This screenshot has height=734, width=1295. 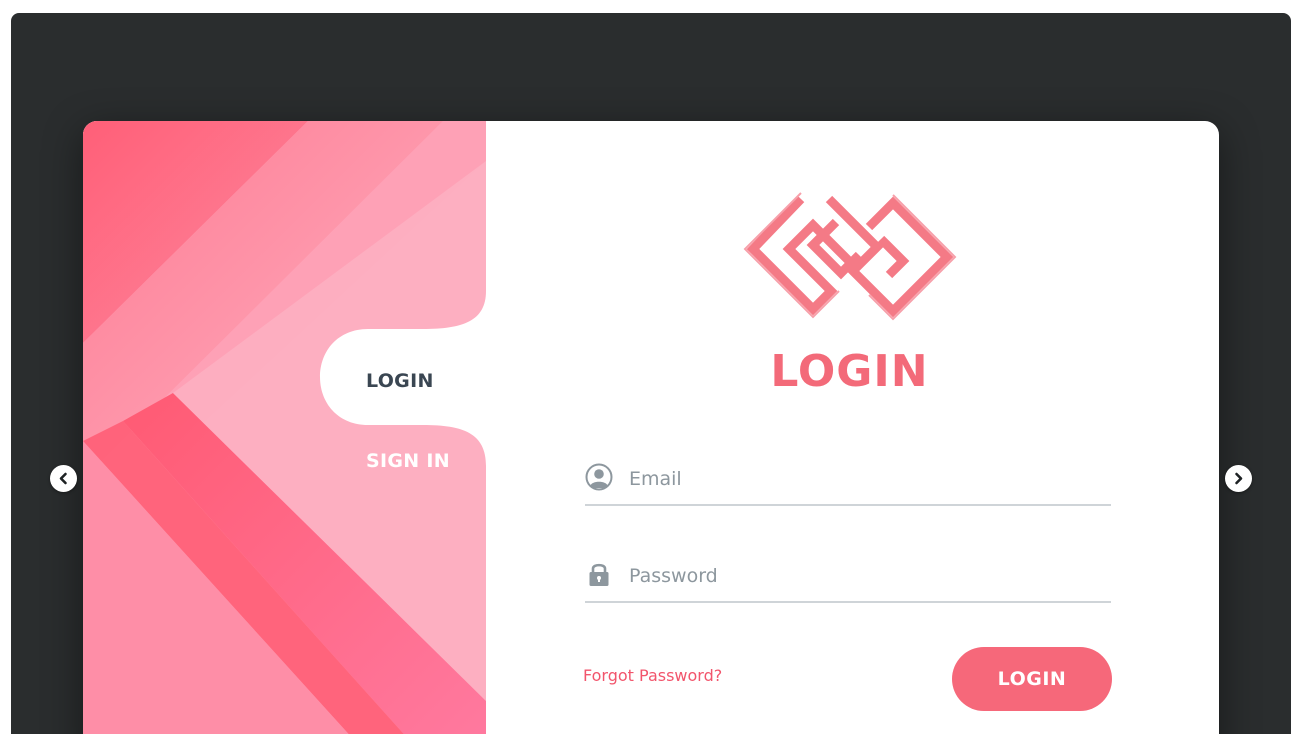 What do you see at coordinates (864, 479) in the screenshot?
I see `email-input` at bounding box center [864, 479].